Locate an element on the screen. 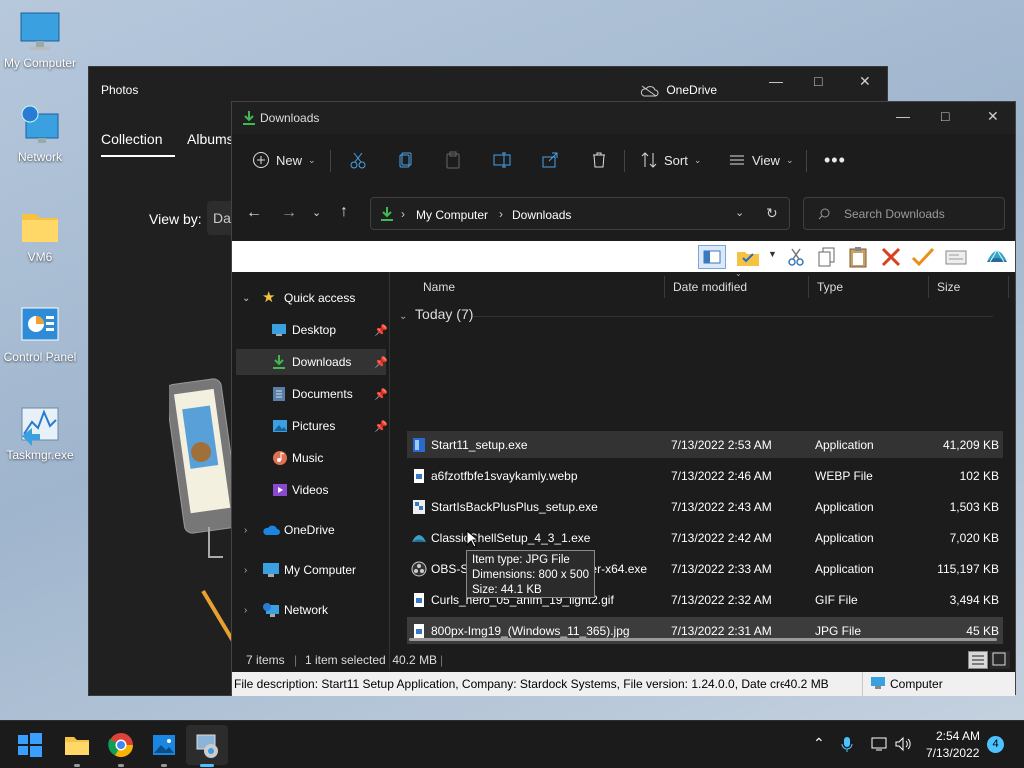  delete-button is located at coordinates (599, 160).